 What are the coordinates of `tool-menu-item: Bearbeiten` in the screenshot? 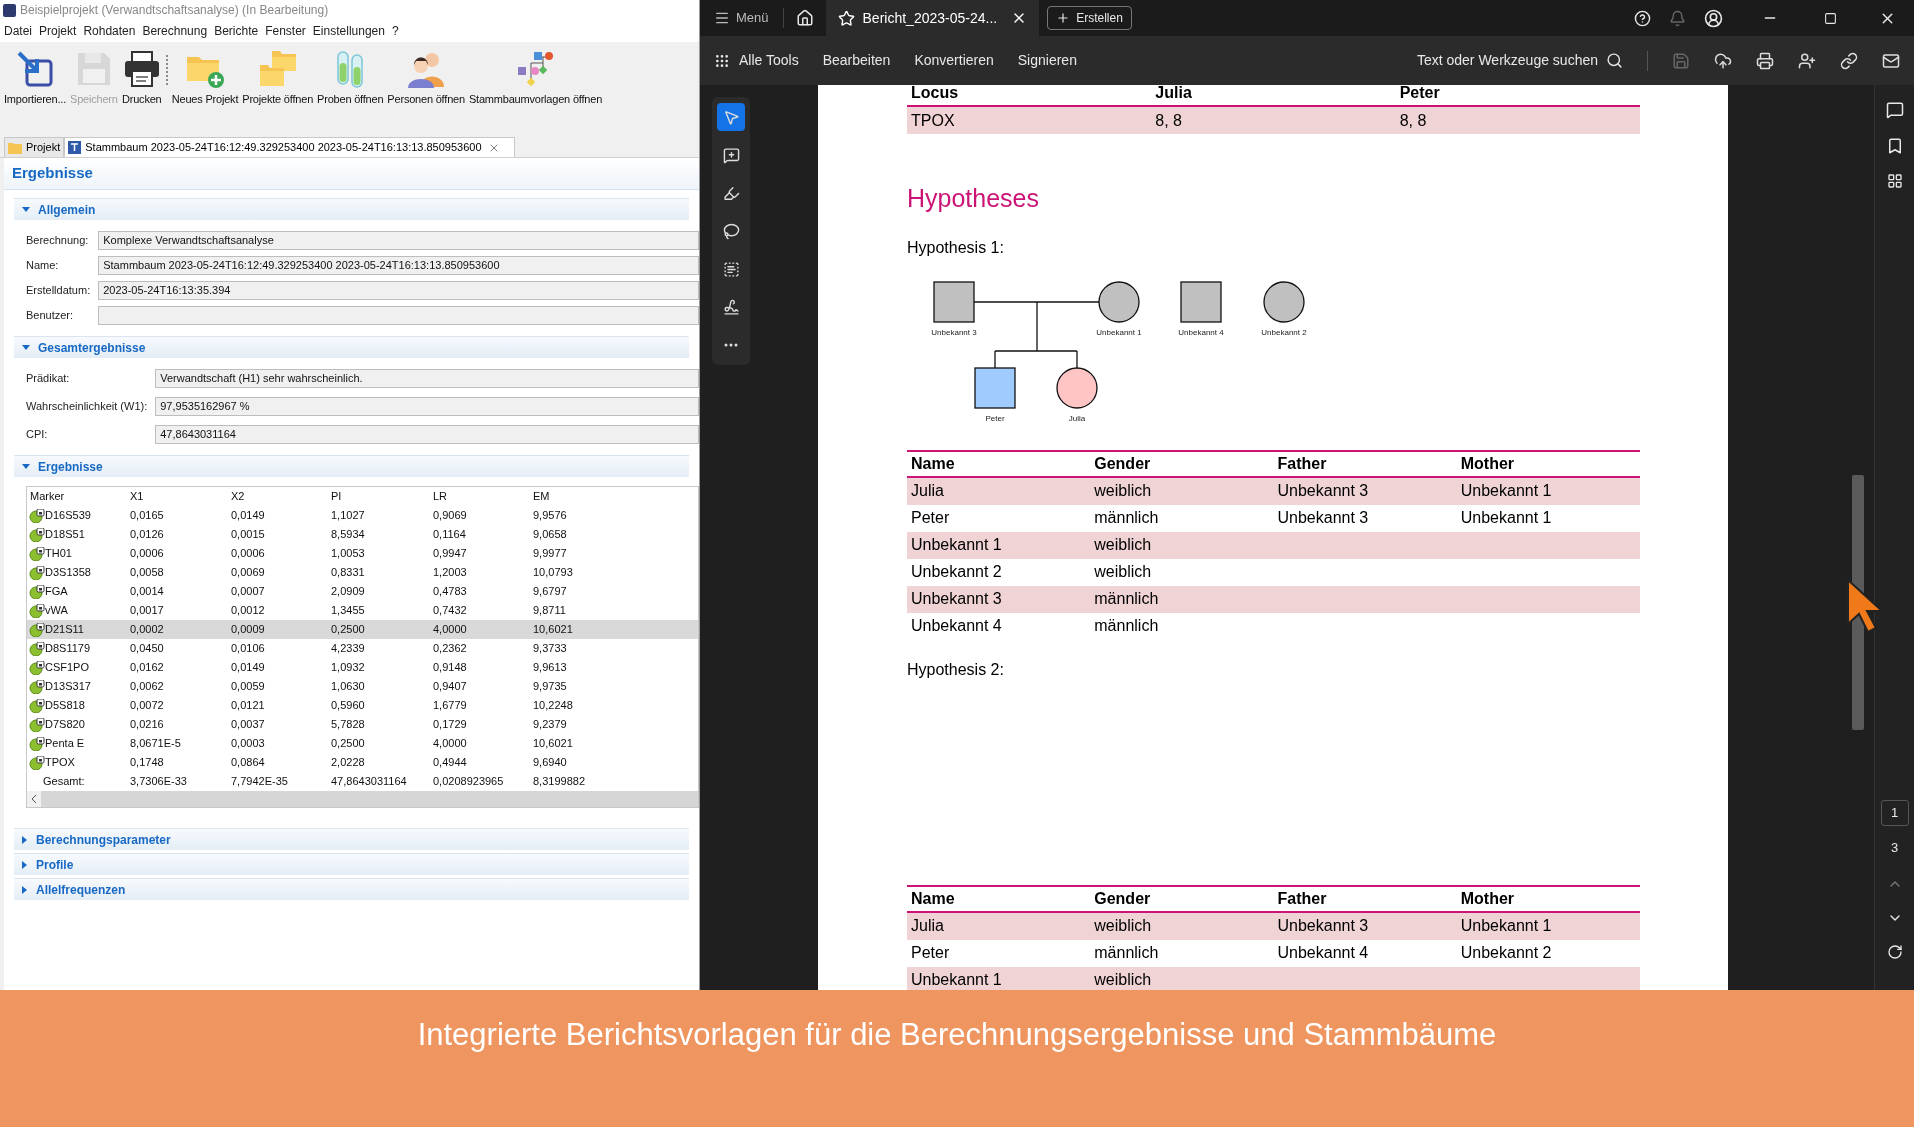 It's located at (856, 60).